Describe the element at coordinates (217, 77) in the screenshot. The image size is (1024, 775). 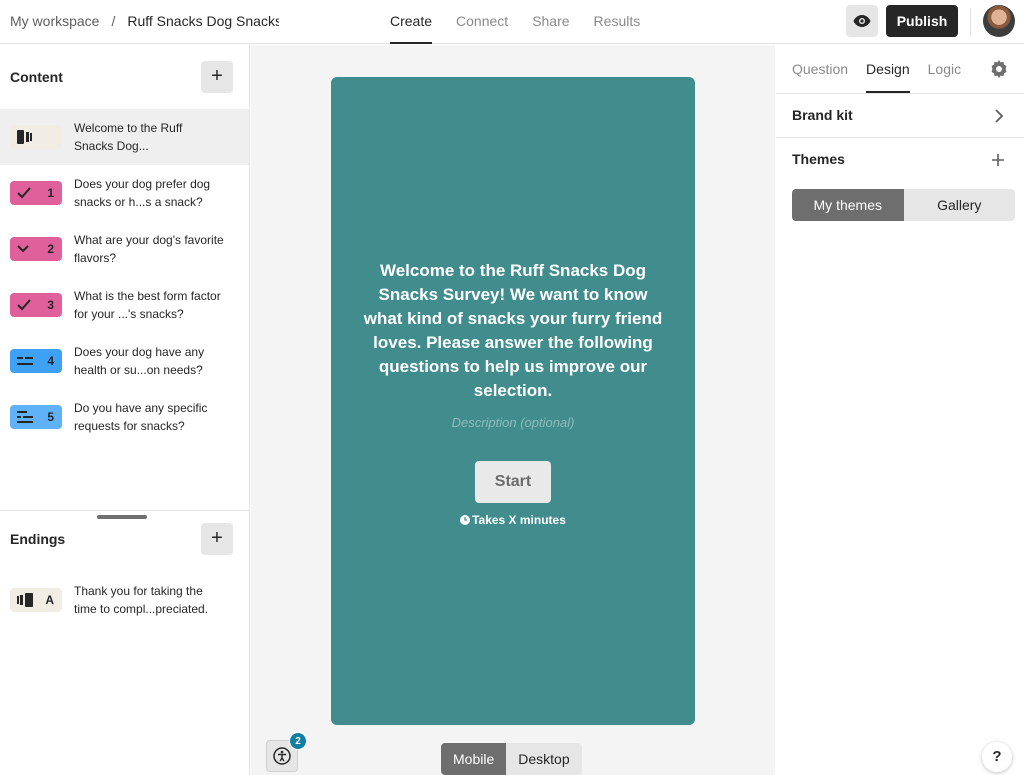
I see `add-content-button: +` at that location.